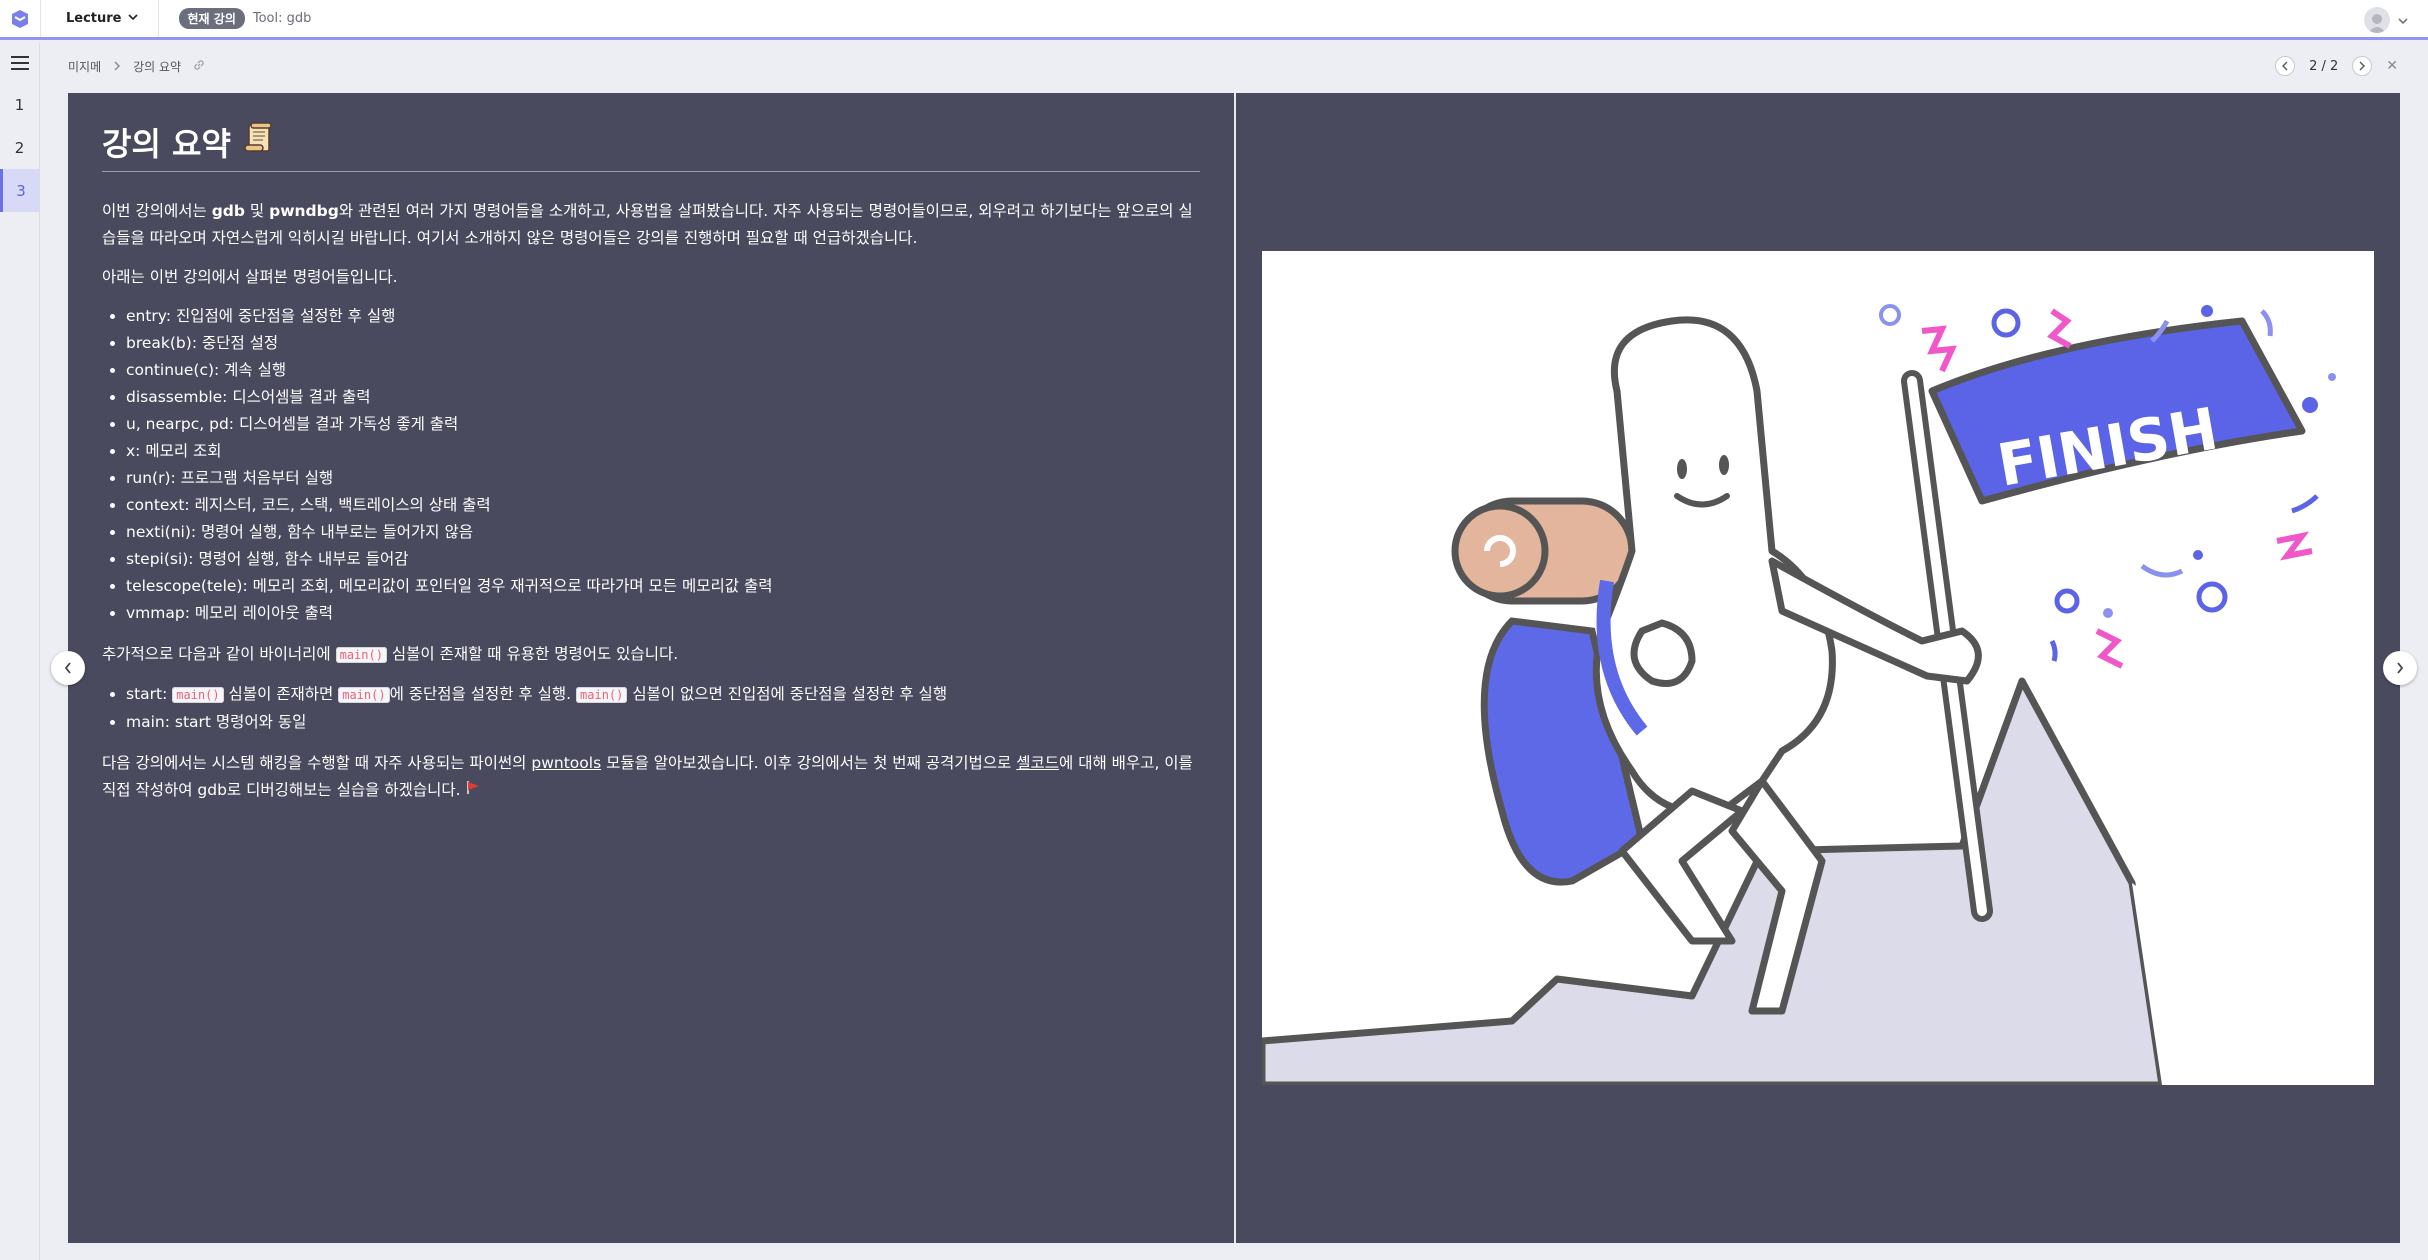 The image size is (2428, 1260). Describe the element at coordinates (20, 19) in the screenshot. I see `logo-icon` at that location.